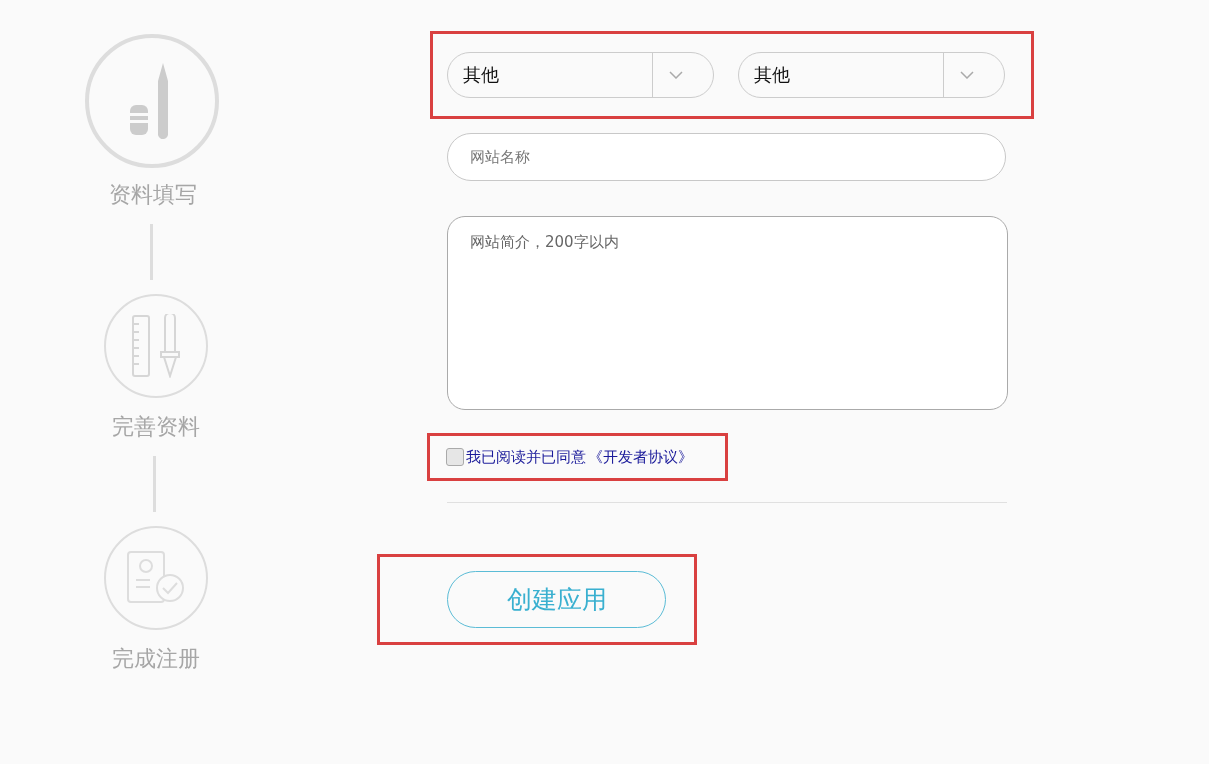  I want to click on step-label: 完成注册, so click(155, 659).